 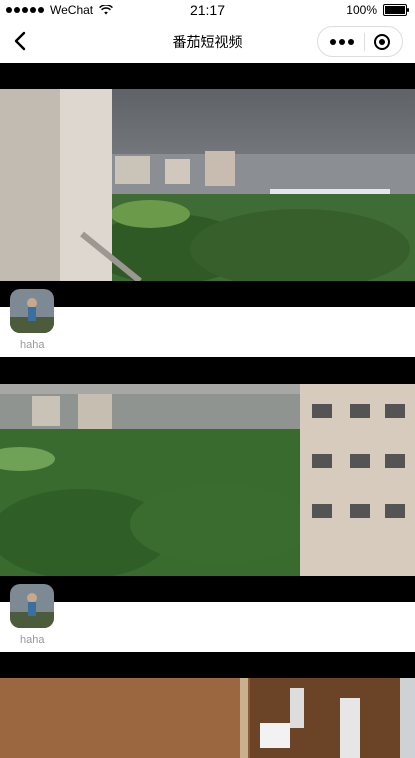 What do you see at coordinates (207, 41) in the screenshot?
I see `navigation-bar: 番茄短视频` at bounding box center [207, 41].